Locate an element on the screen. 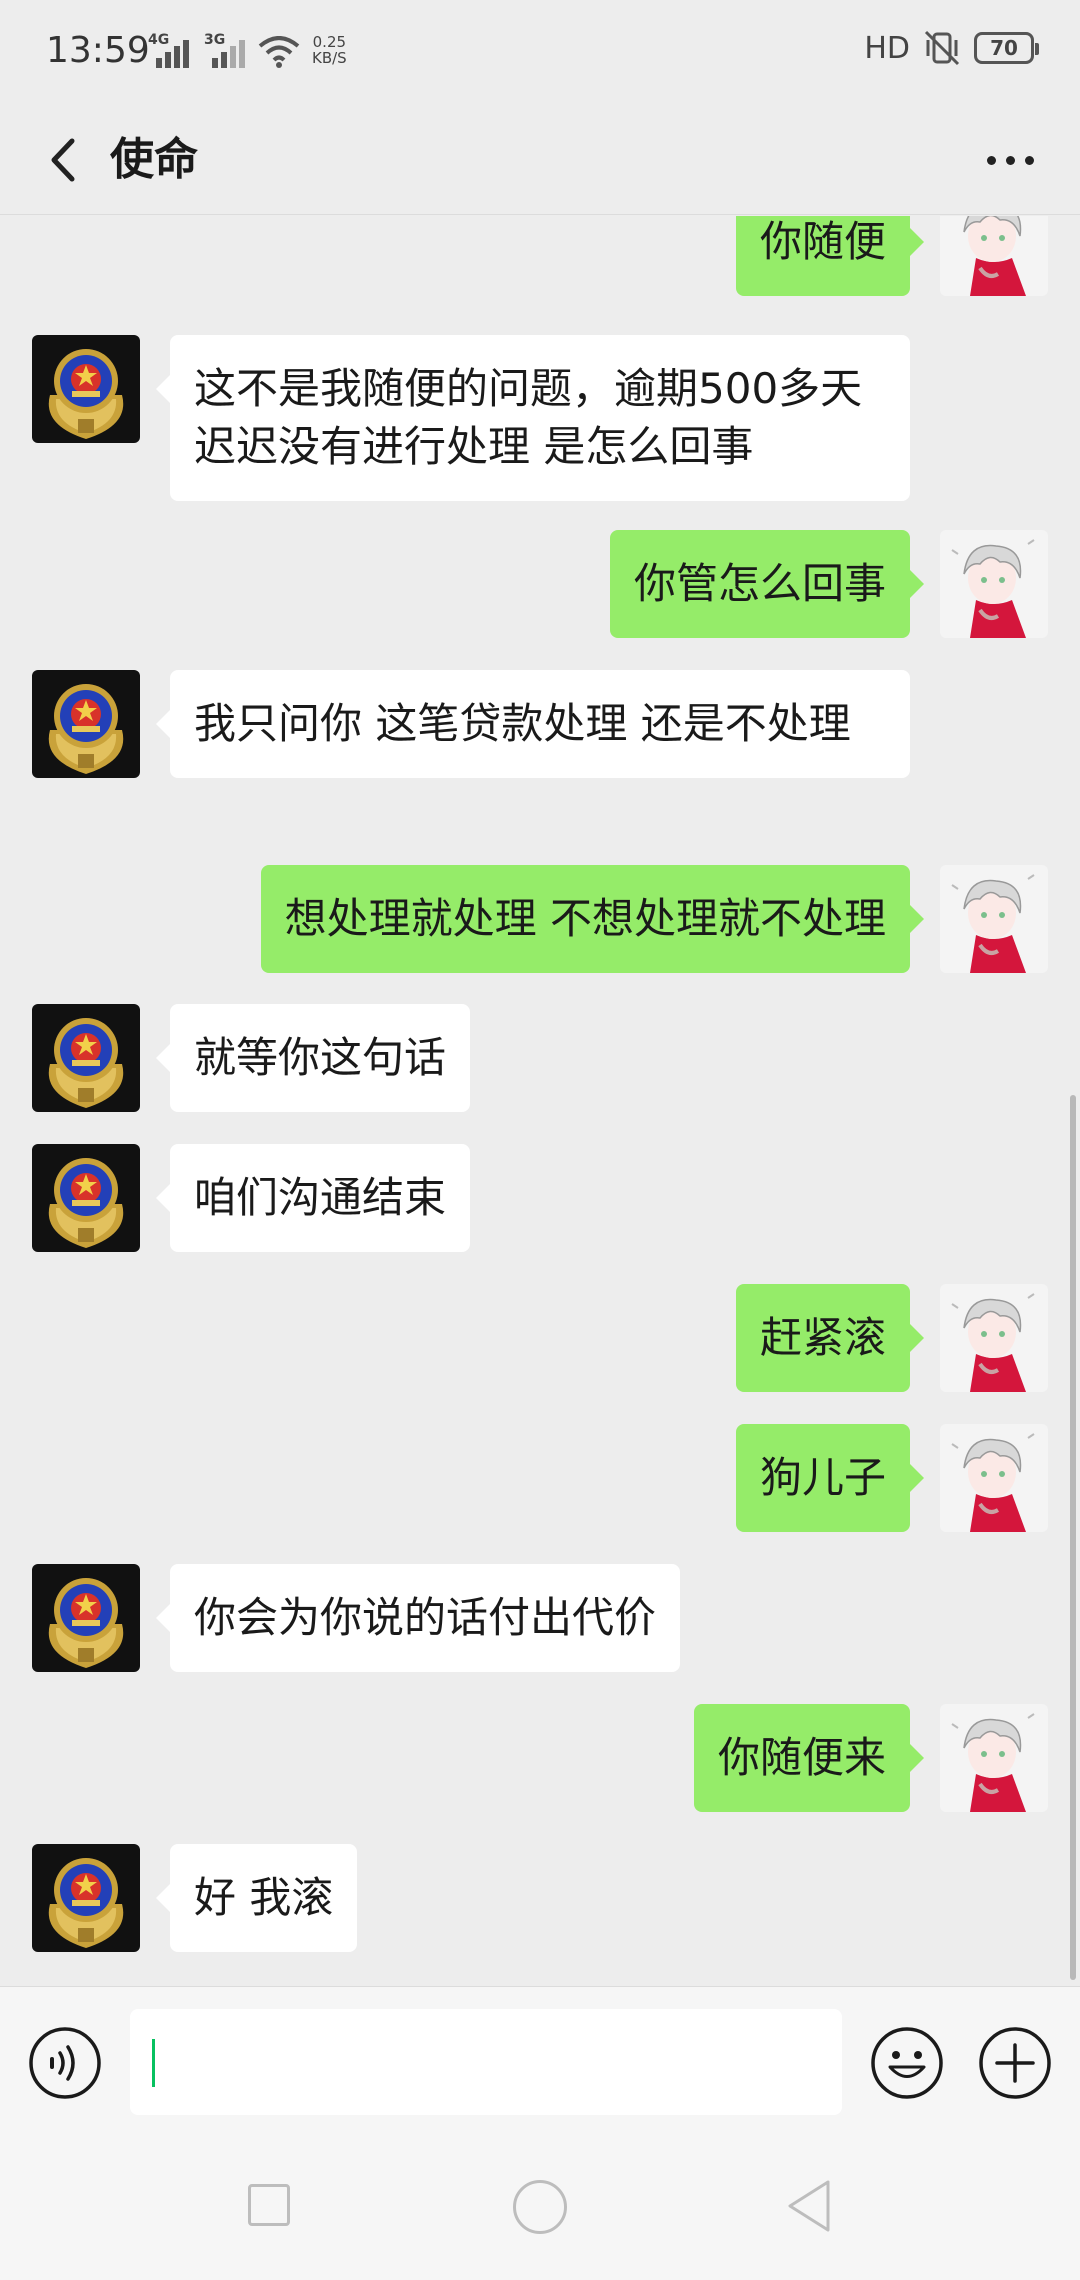 The image size is (1080, 2280). chat-scrollbar is located at coordinates (1073, 1537).